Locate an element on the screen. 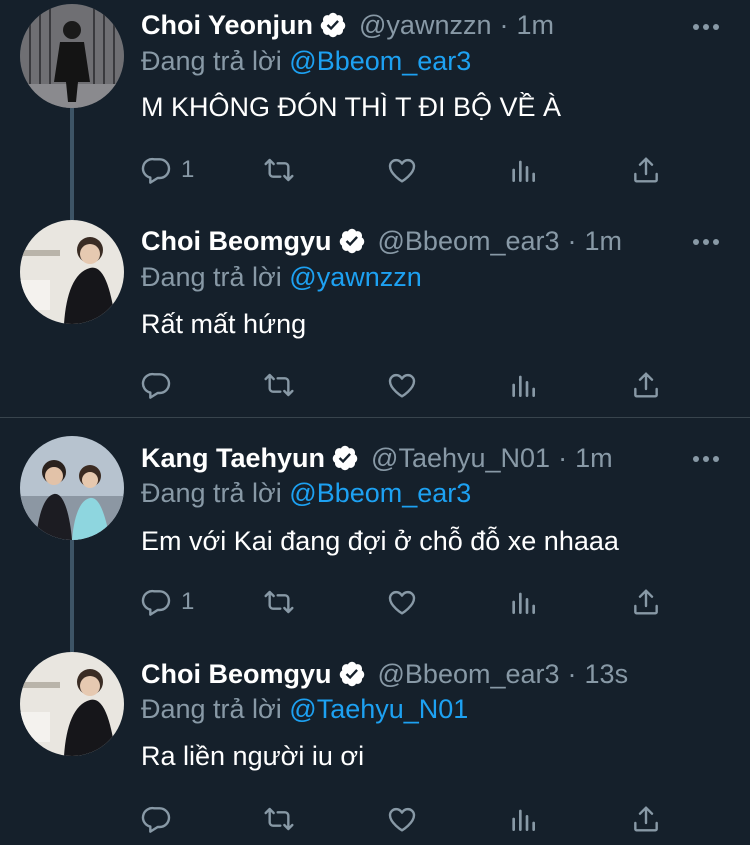 This screenshot has height=845, width=750. conversation-divider is located at coordinates (375, 417).